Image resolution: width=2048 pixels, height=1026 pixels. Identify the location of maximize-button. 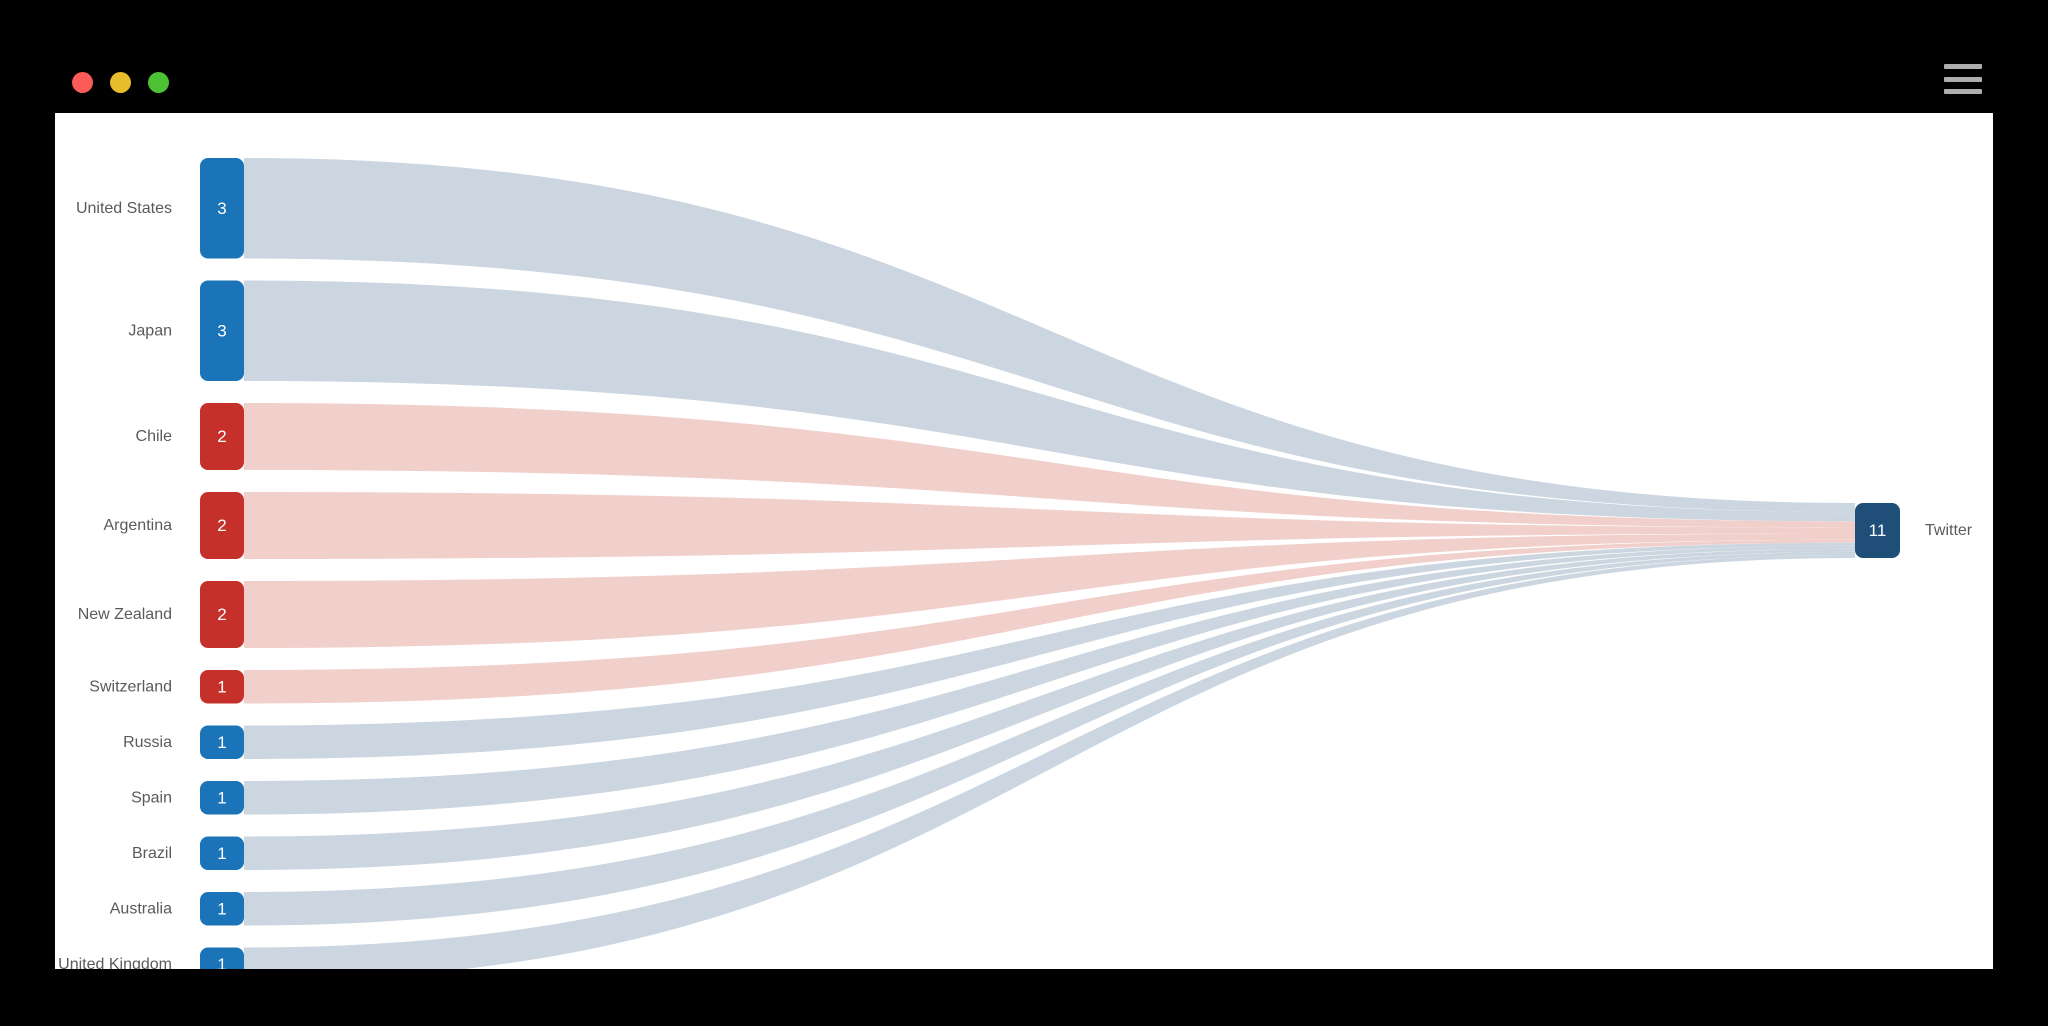
(158, 82).